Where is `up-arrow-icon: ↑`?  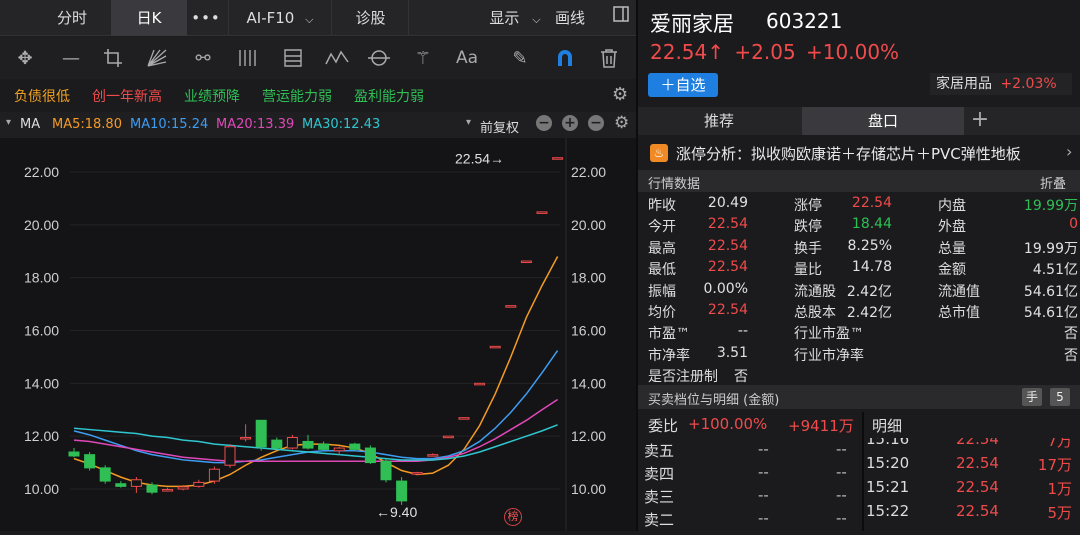
up-arrow-icon: ↑ is located at coordinates (716, 52).